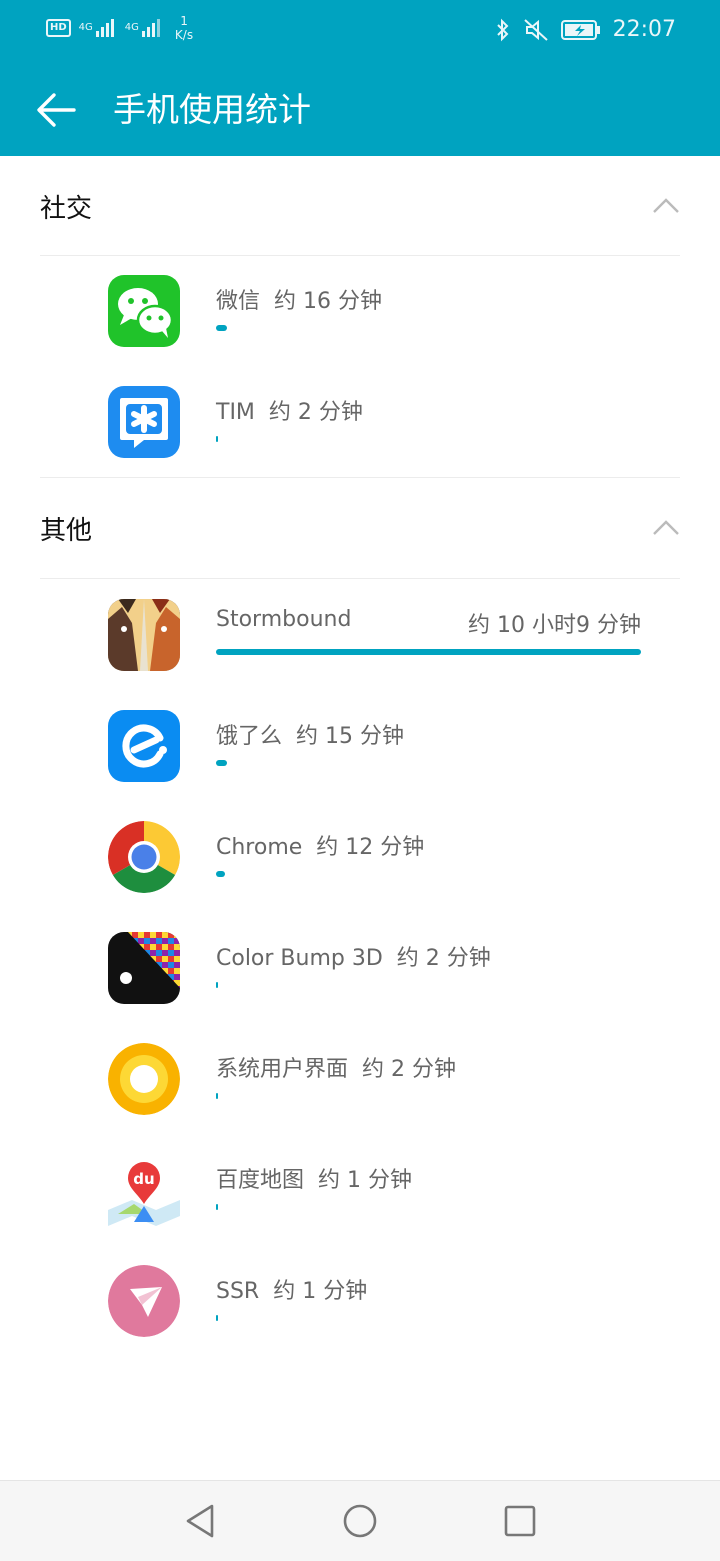  Describe the element at coordinates (282, 1069) in the screenshot. I see `app-name: 系统用户界面` at that location.